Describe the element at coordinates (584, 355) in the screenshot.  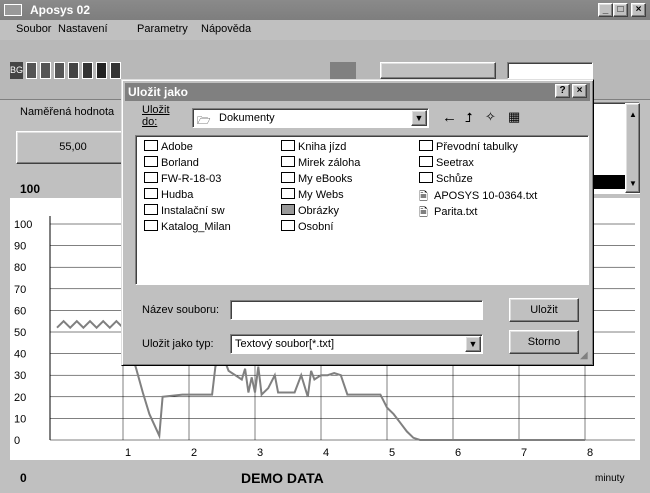
I see `resize-grip-icon: ◢` at that location.